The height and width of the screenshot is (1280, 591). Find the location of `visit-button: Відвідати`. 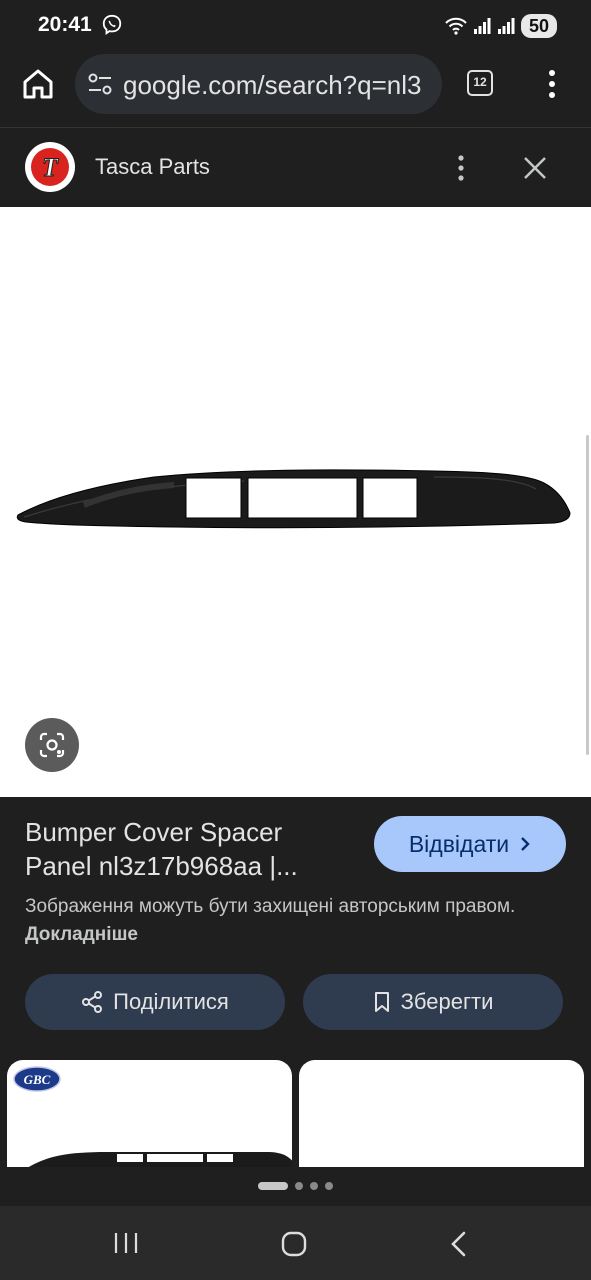

visit-button: Відвідати is located at coordinates (470, 844).